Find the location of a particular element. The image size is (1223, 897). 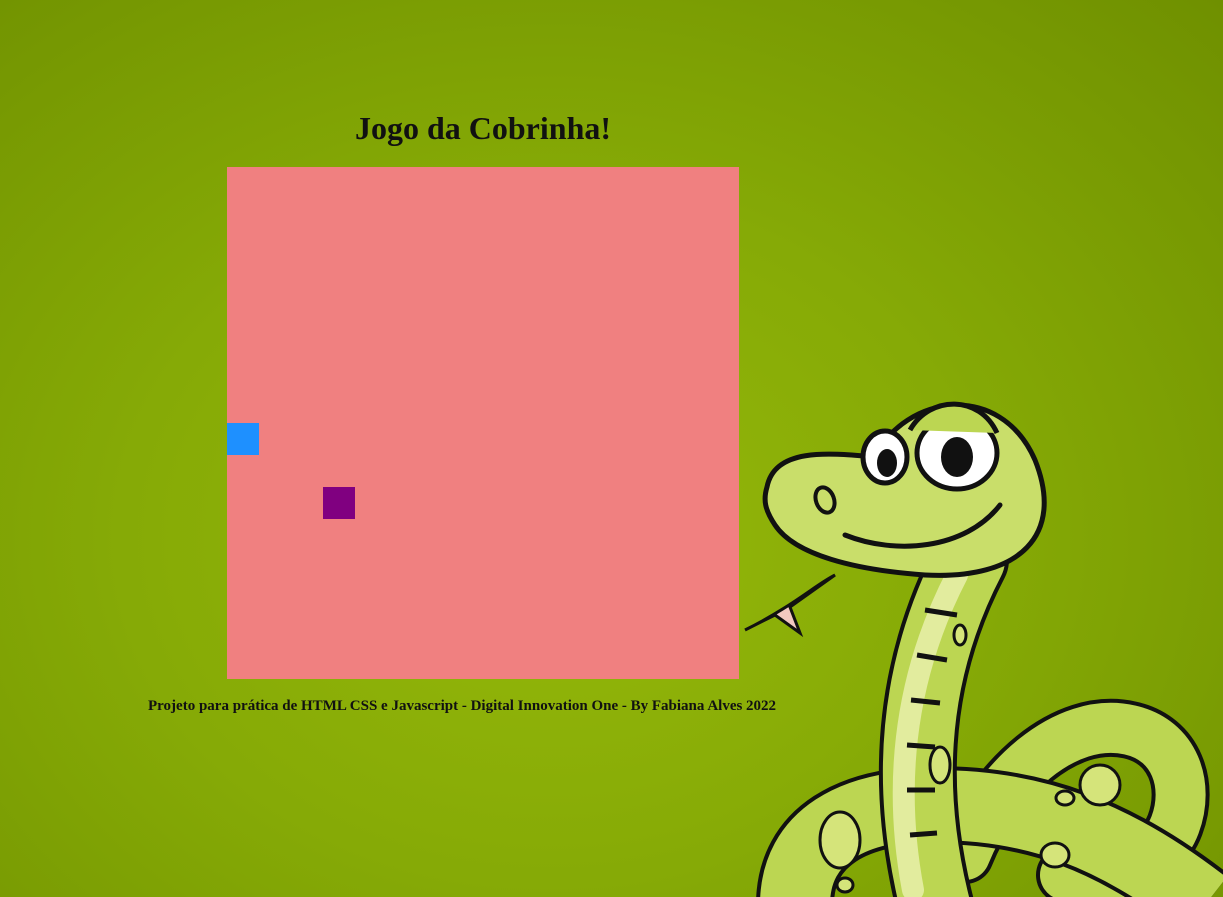

page-title: Jogo da Cobrinha! is located at coordinates (483, 128).